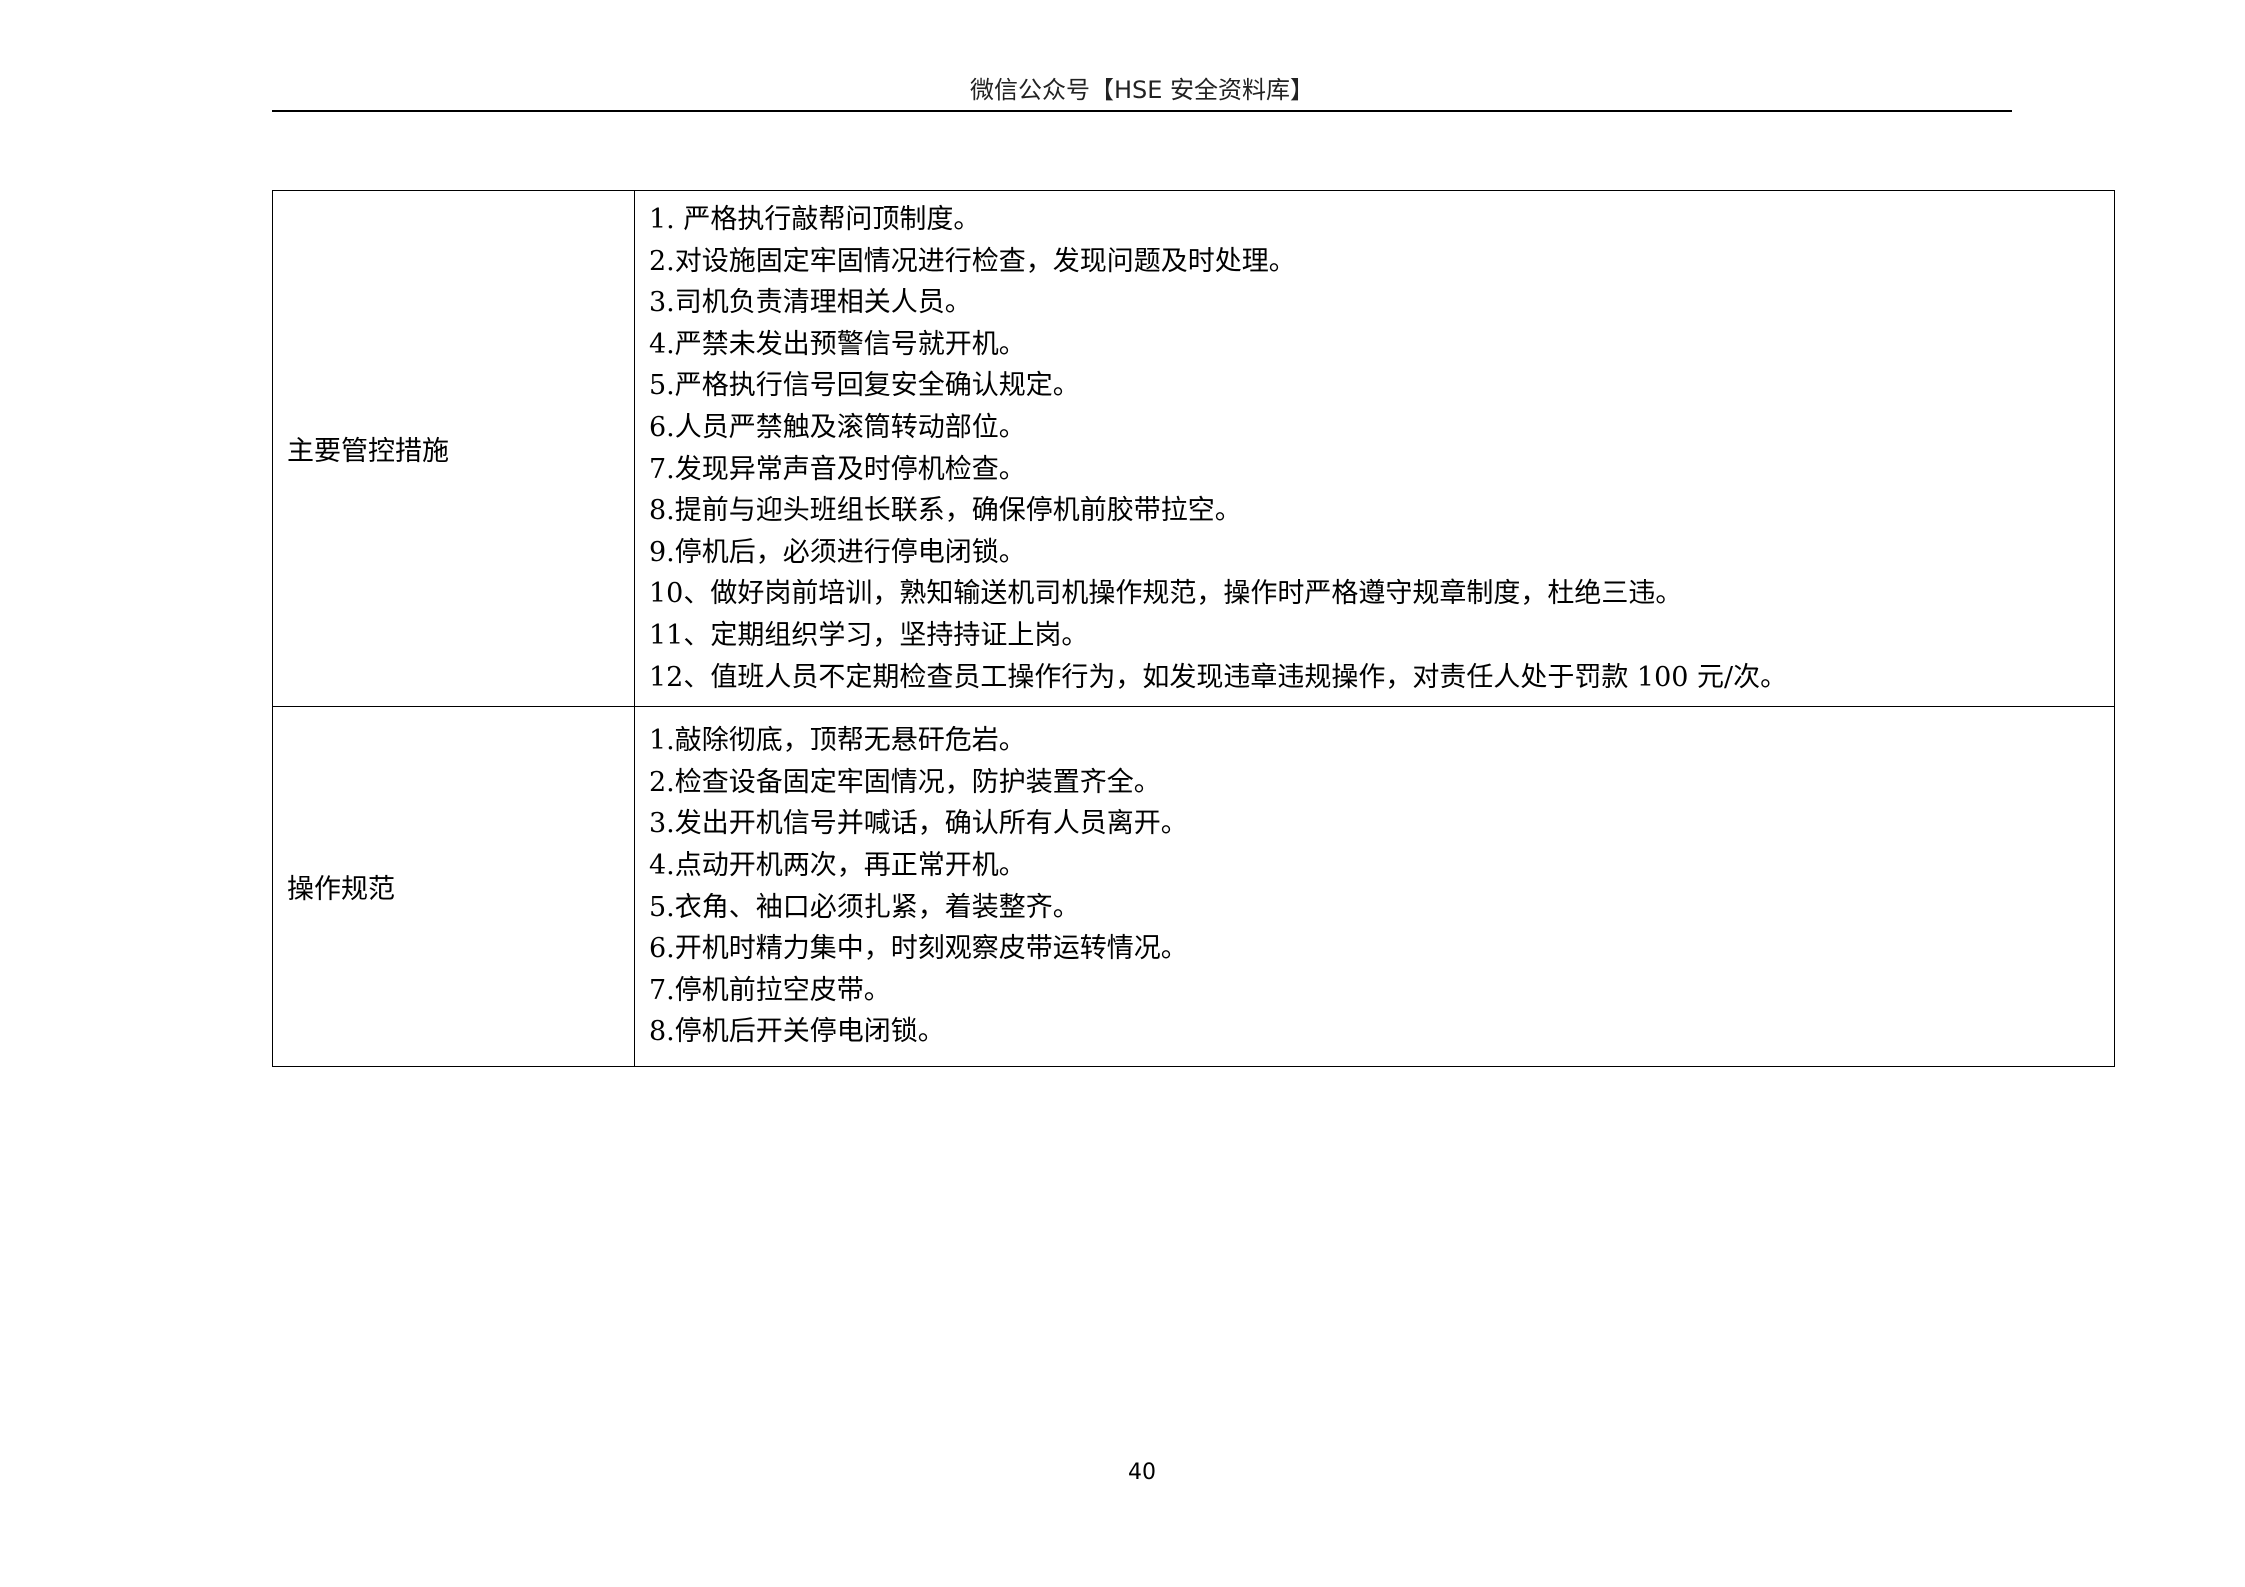  I want to click on list-item: 4.严禁未发出预警信号就开机。, so click(837, 344).